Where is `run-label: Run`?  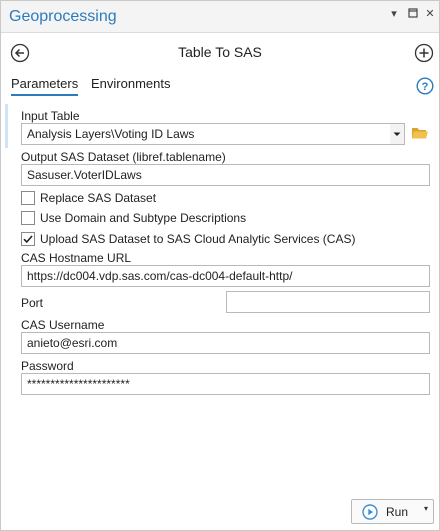 run-label: Run is located at coordinates (397, 512).